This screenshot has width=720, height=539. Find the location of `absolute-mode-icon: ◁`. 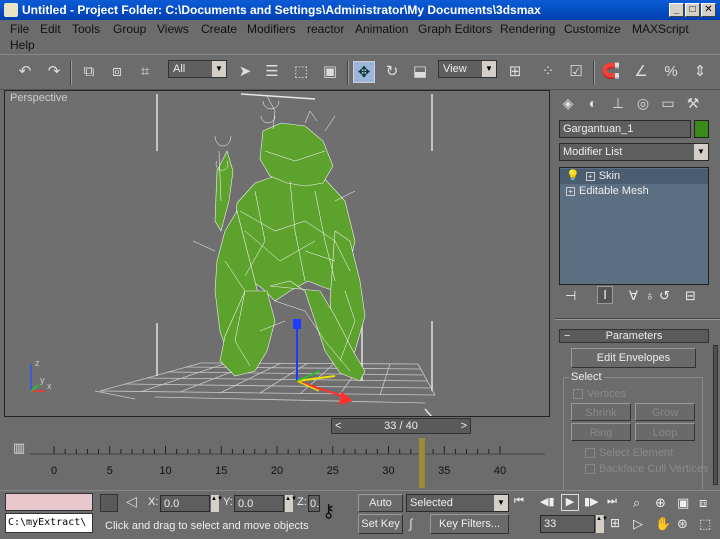

absolute-mode-icon: ◁ is located at coordinates (131, 501).